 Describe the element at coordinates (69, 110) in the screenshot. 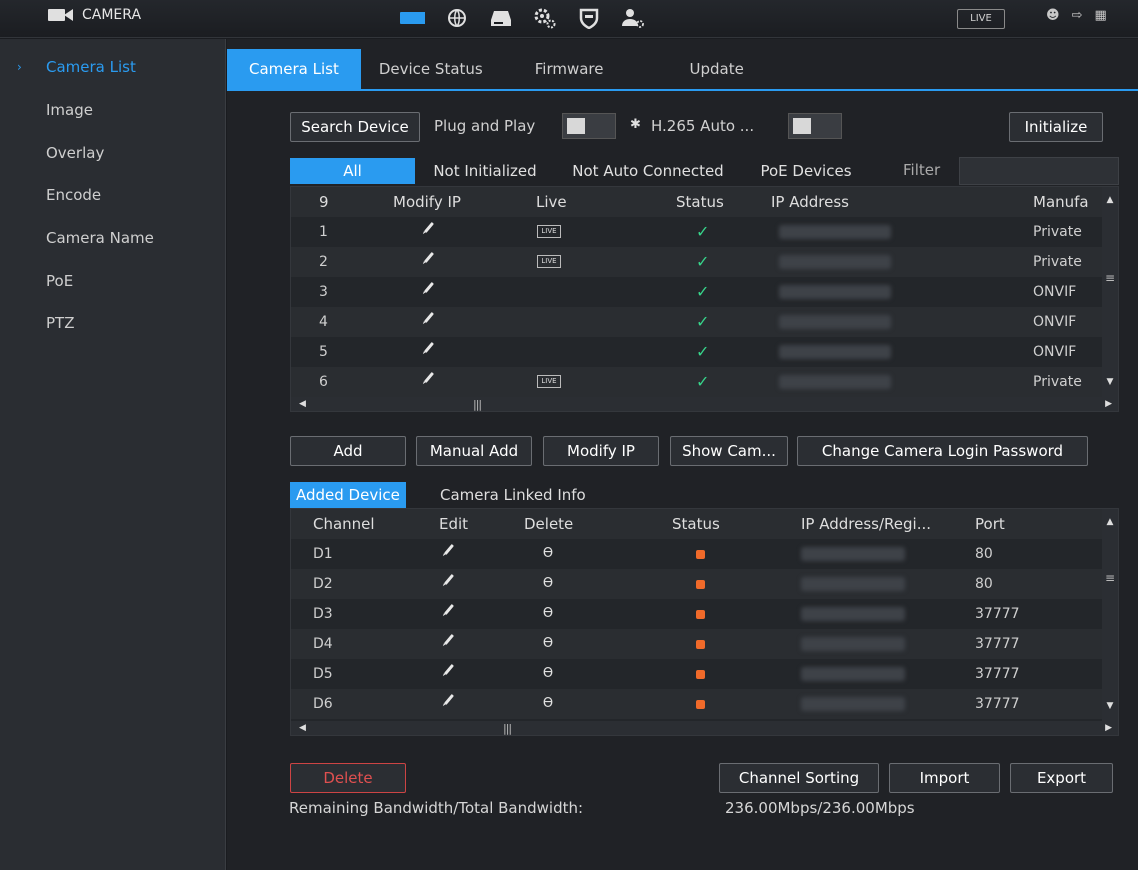

I see `sidebar-item-label: Image` at that location.